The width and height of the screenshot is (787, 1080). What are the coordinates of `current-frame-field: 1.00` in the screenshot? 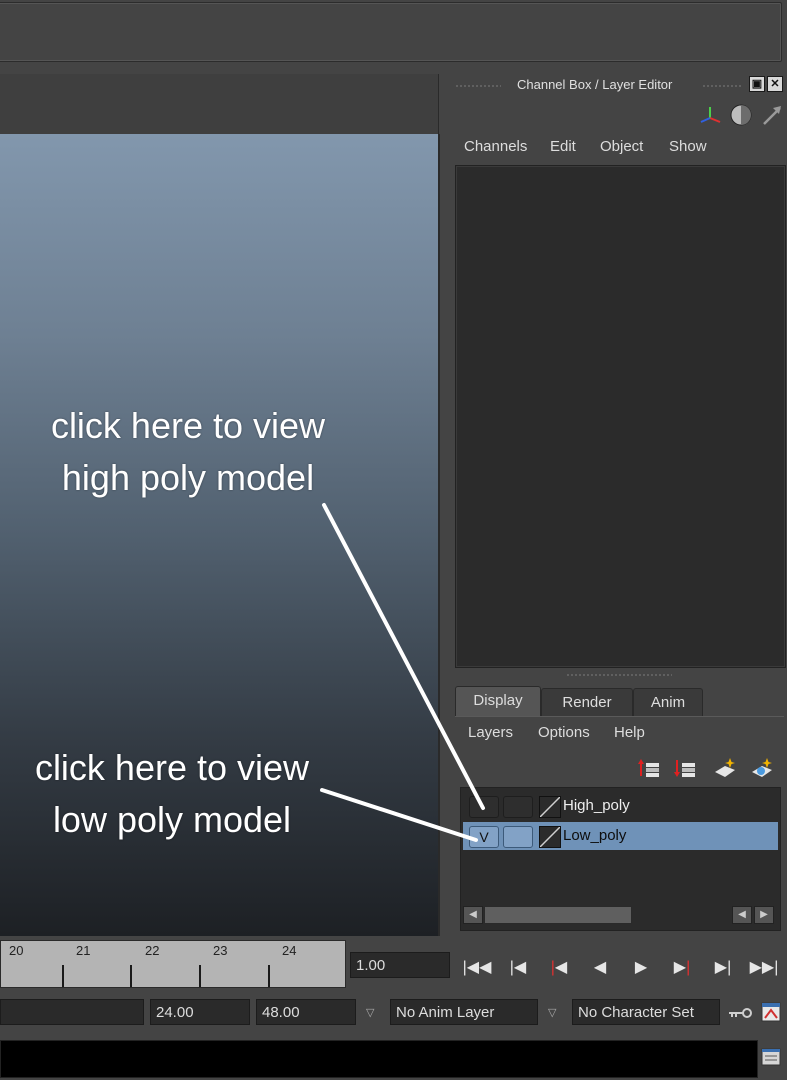 It's located at (400, 965).